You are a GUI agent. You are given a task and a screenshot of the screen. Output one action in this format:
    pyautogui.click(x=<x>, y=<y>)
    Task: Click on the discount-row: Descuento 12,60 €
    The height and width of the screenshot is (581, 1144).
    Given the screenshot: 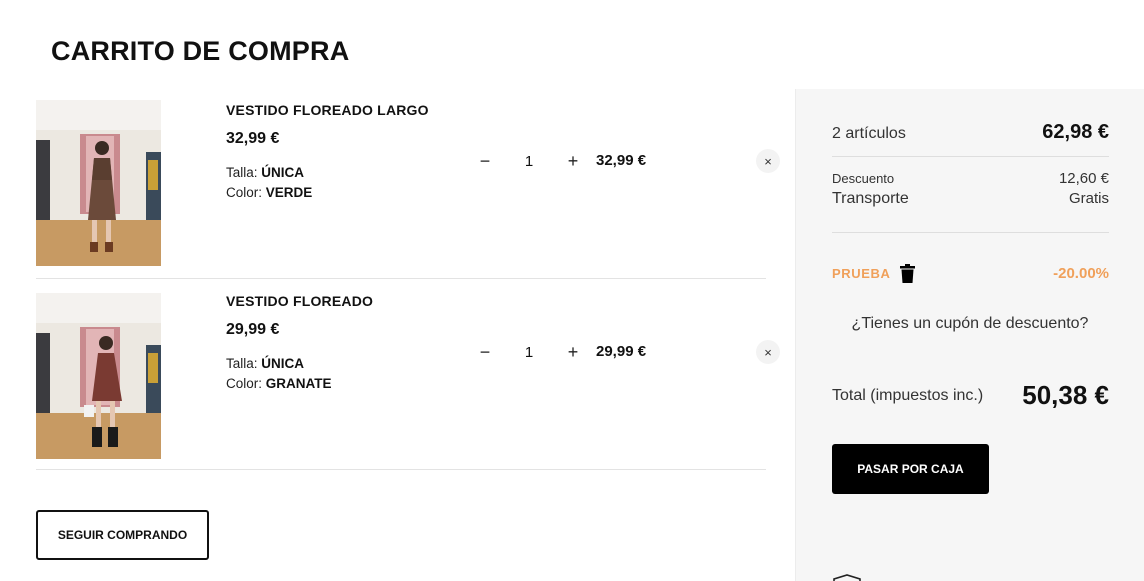 What is the action you would take?
    pyautogui.click(x=970, y=178)
    